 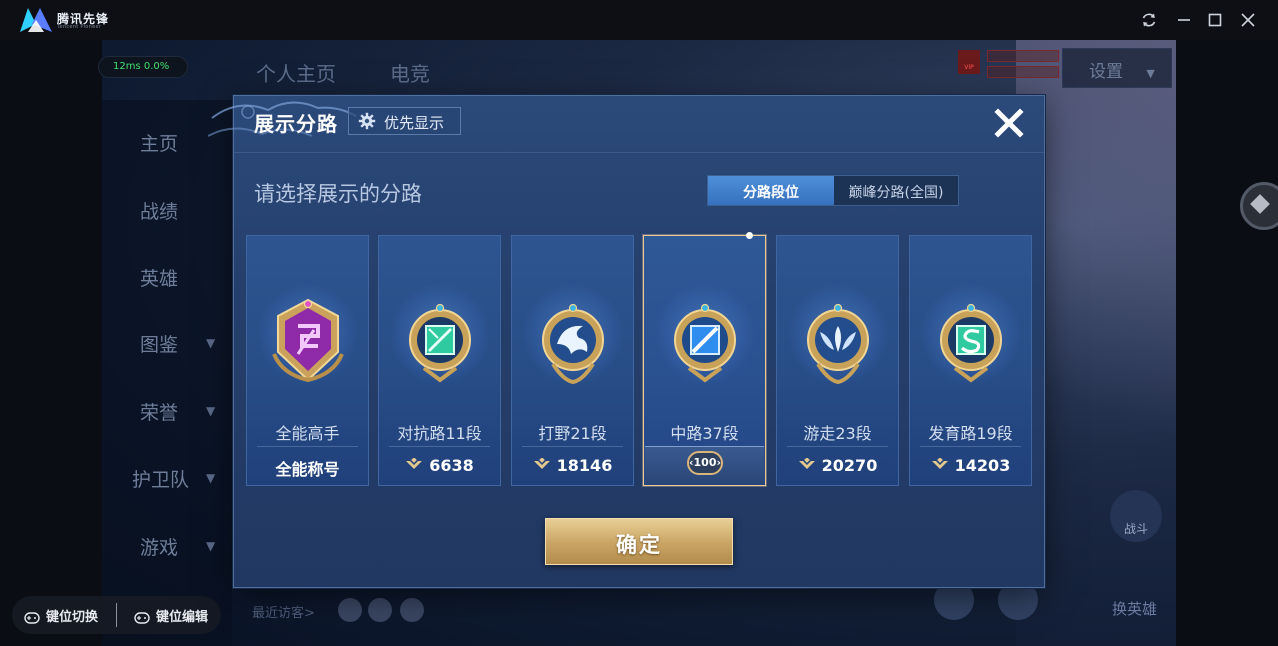 What do you see at coordinates (838, 344) in the screenshot?
I see `roam-emblem-icon` at bounding box center [838, 344].